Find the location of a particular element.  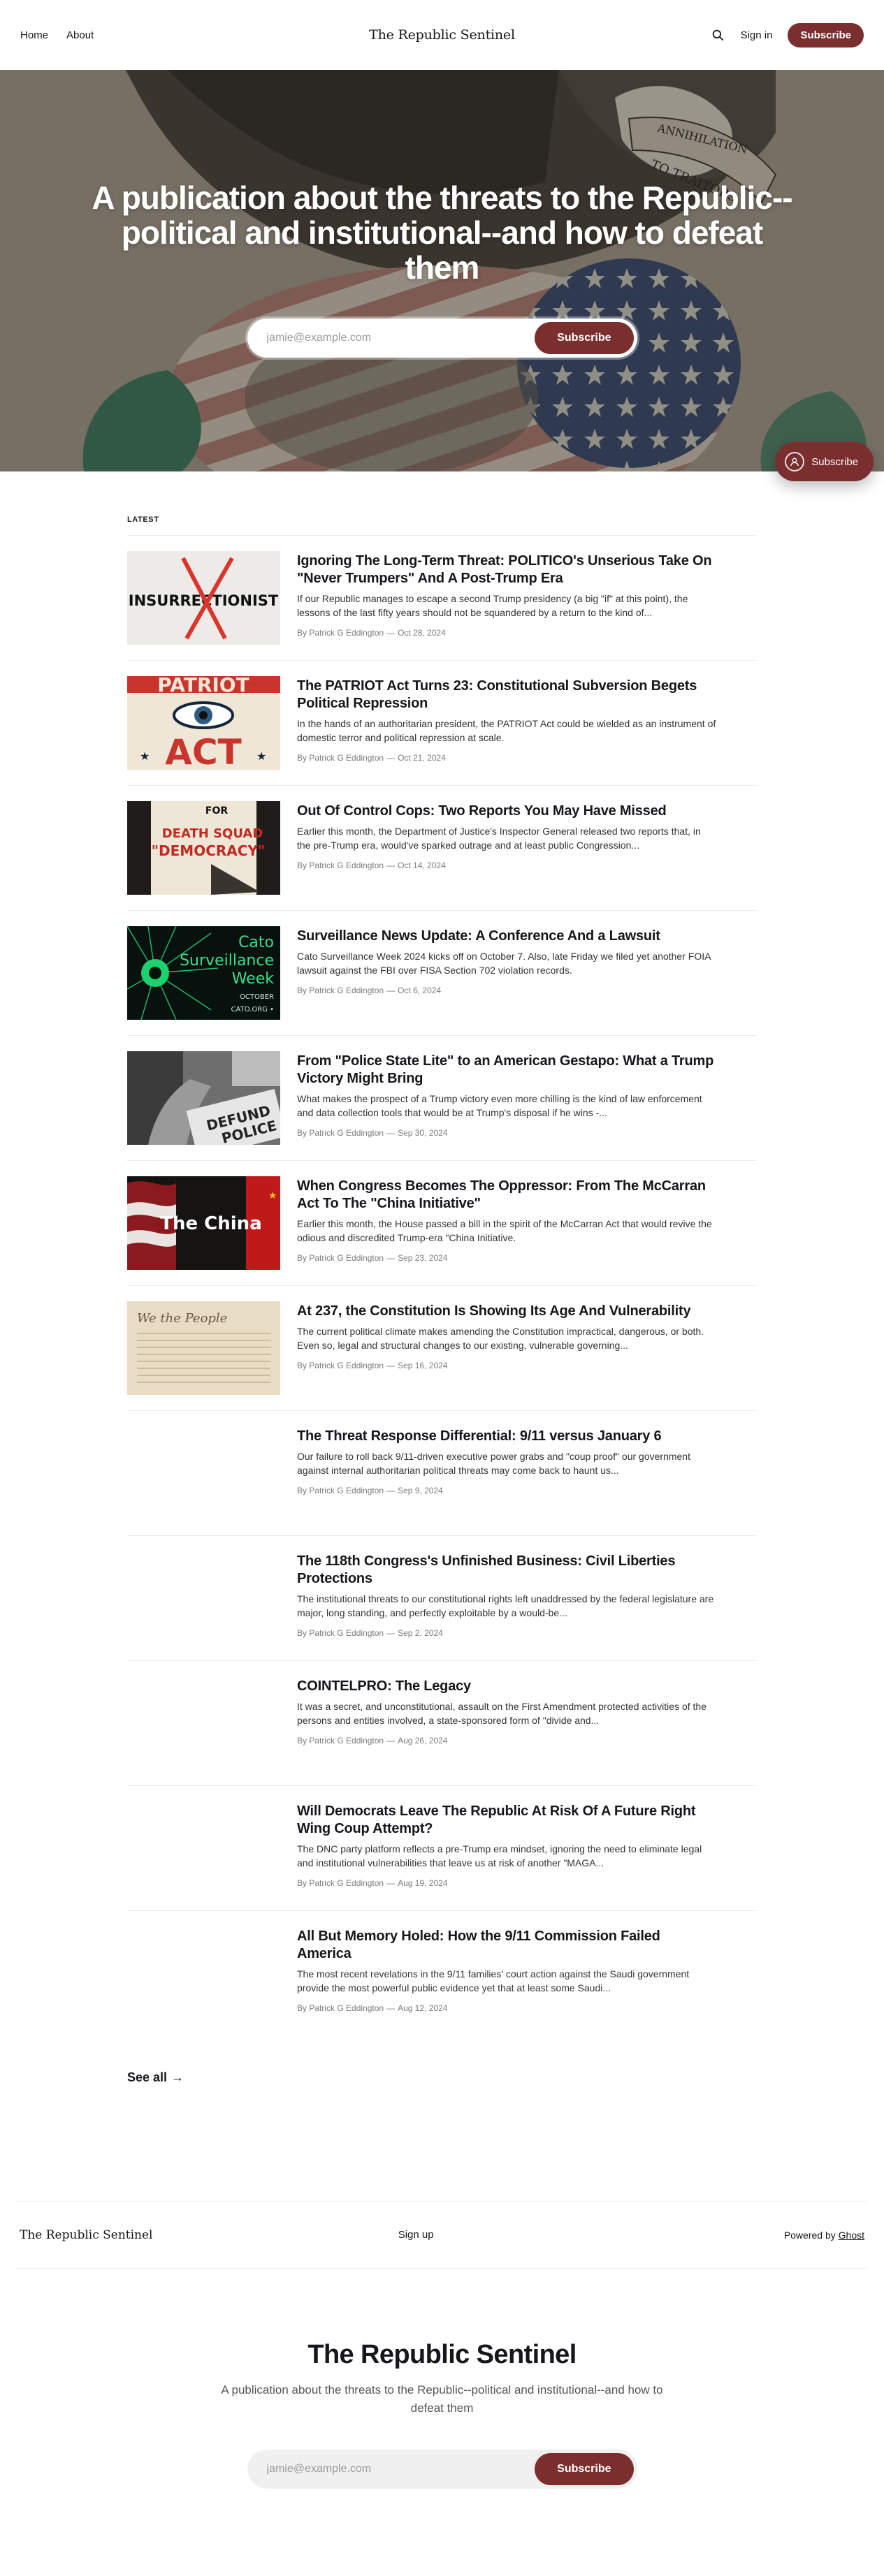

cta-title: The Republic Sentinel is located at coordinates (442, 2354).